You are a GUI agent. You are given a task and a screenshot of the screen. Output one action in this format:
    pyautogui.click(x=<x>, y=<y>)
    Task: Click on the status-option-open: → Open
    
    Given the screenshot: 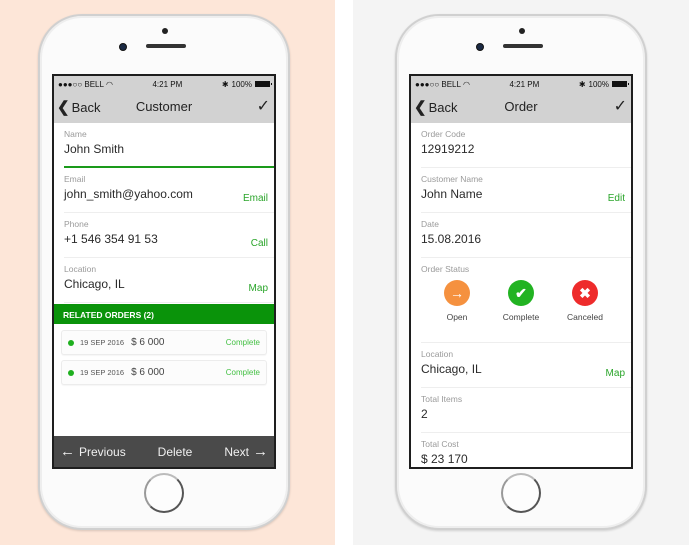 What is the action you would take?
    pyautogui.click(x=457, y=301)
    